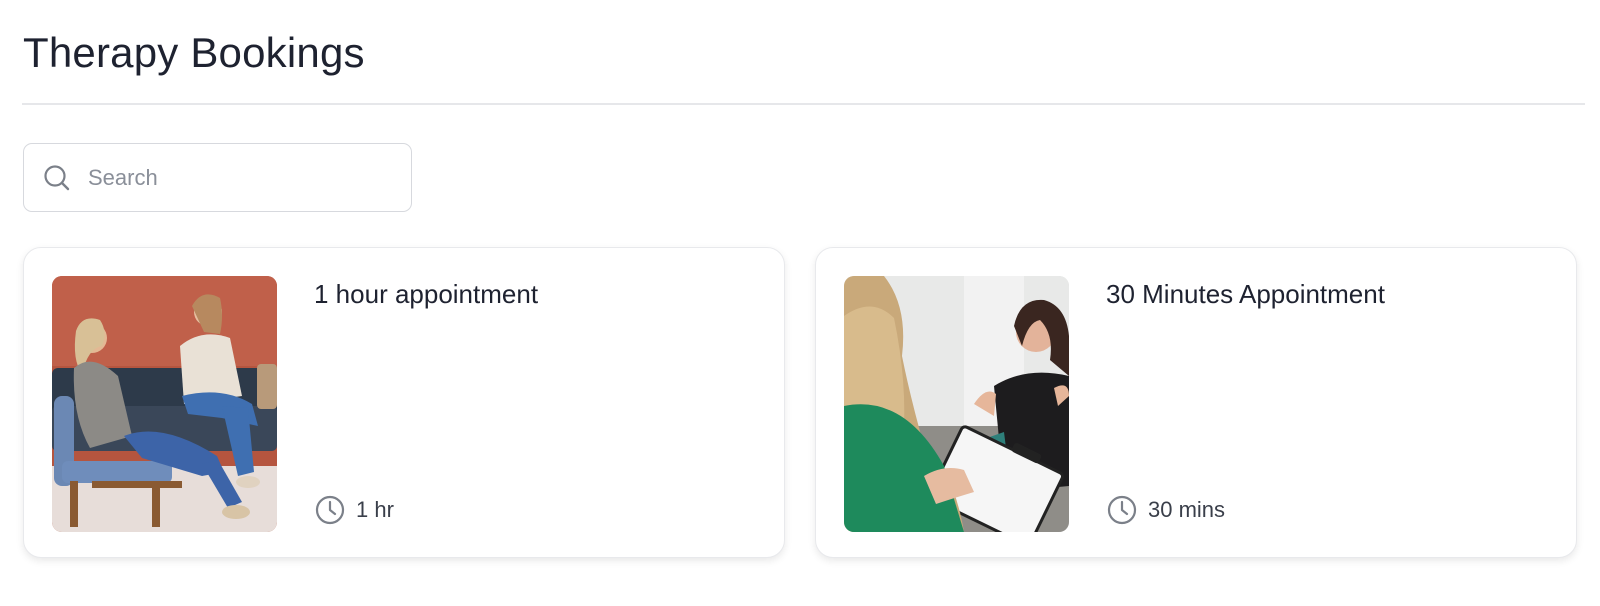  Describe the element at coordinates (1187, 509) in the screenshot. I see `duration-label: 30 mins` at that location.